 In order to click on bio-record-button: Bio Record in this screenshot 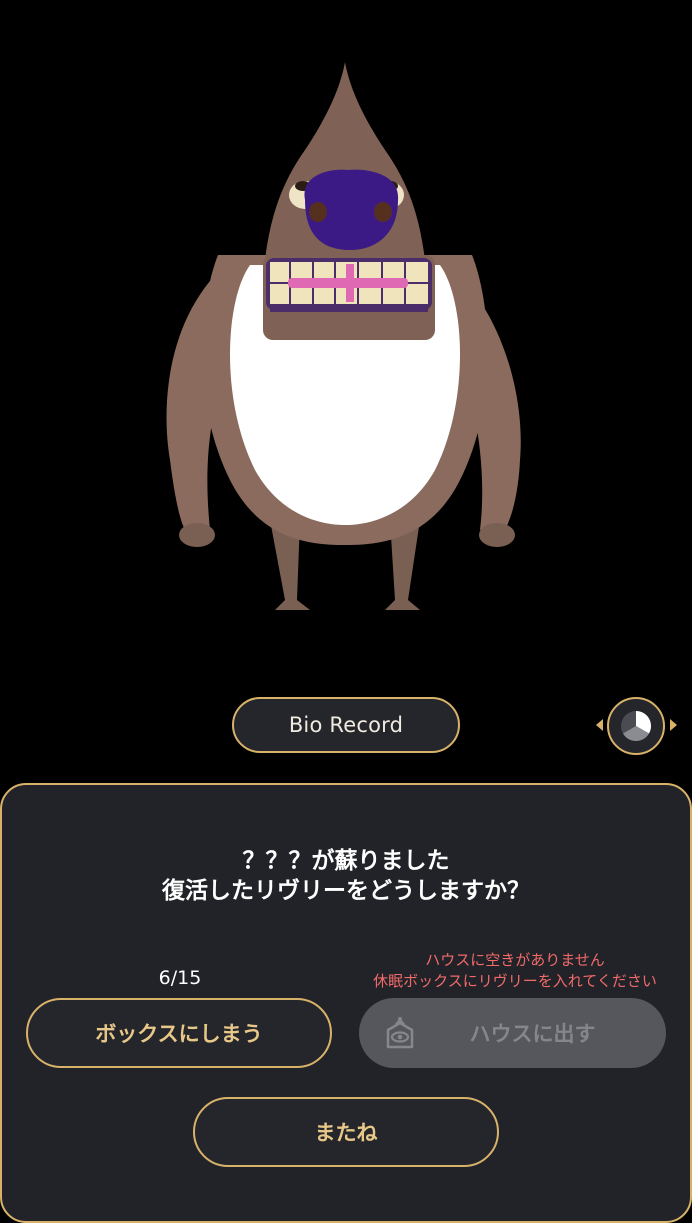, I will do `click(346, 725)`.